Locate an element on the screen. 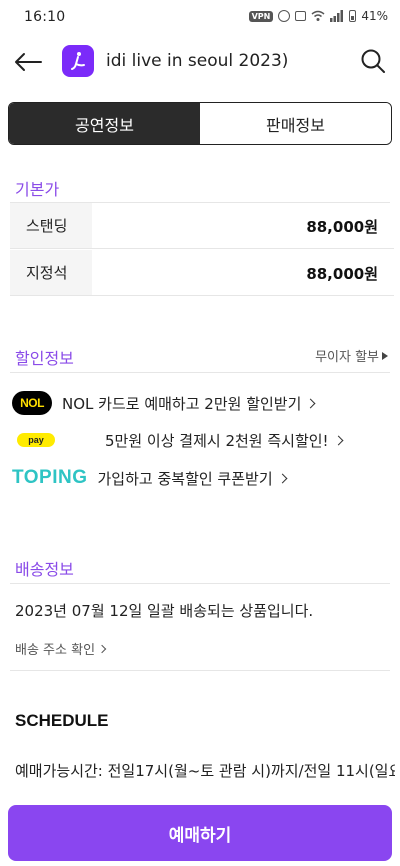 The image size is (400, 866). discount-item-text: 5만원 이상 결제시 2천원 즉시할인! is located at coordinates (217, 440).